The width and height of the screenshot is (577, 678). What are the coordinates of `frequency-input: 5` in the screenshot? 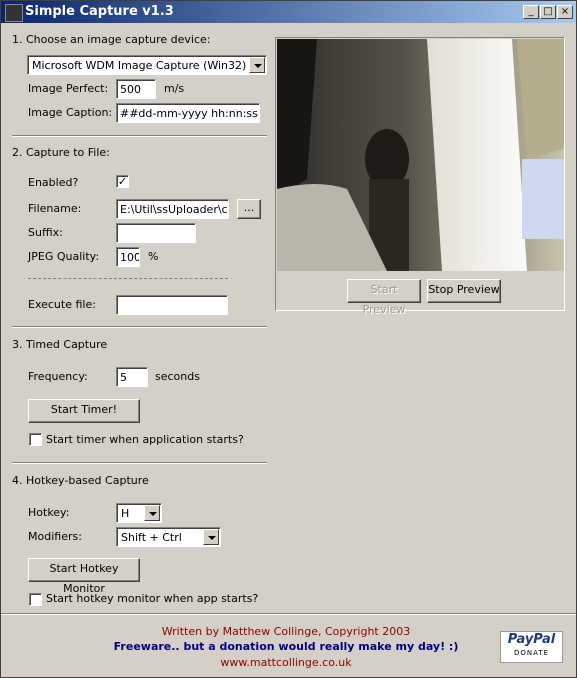 It's located at (132, 377).